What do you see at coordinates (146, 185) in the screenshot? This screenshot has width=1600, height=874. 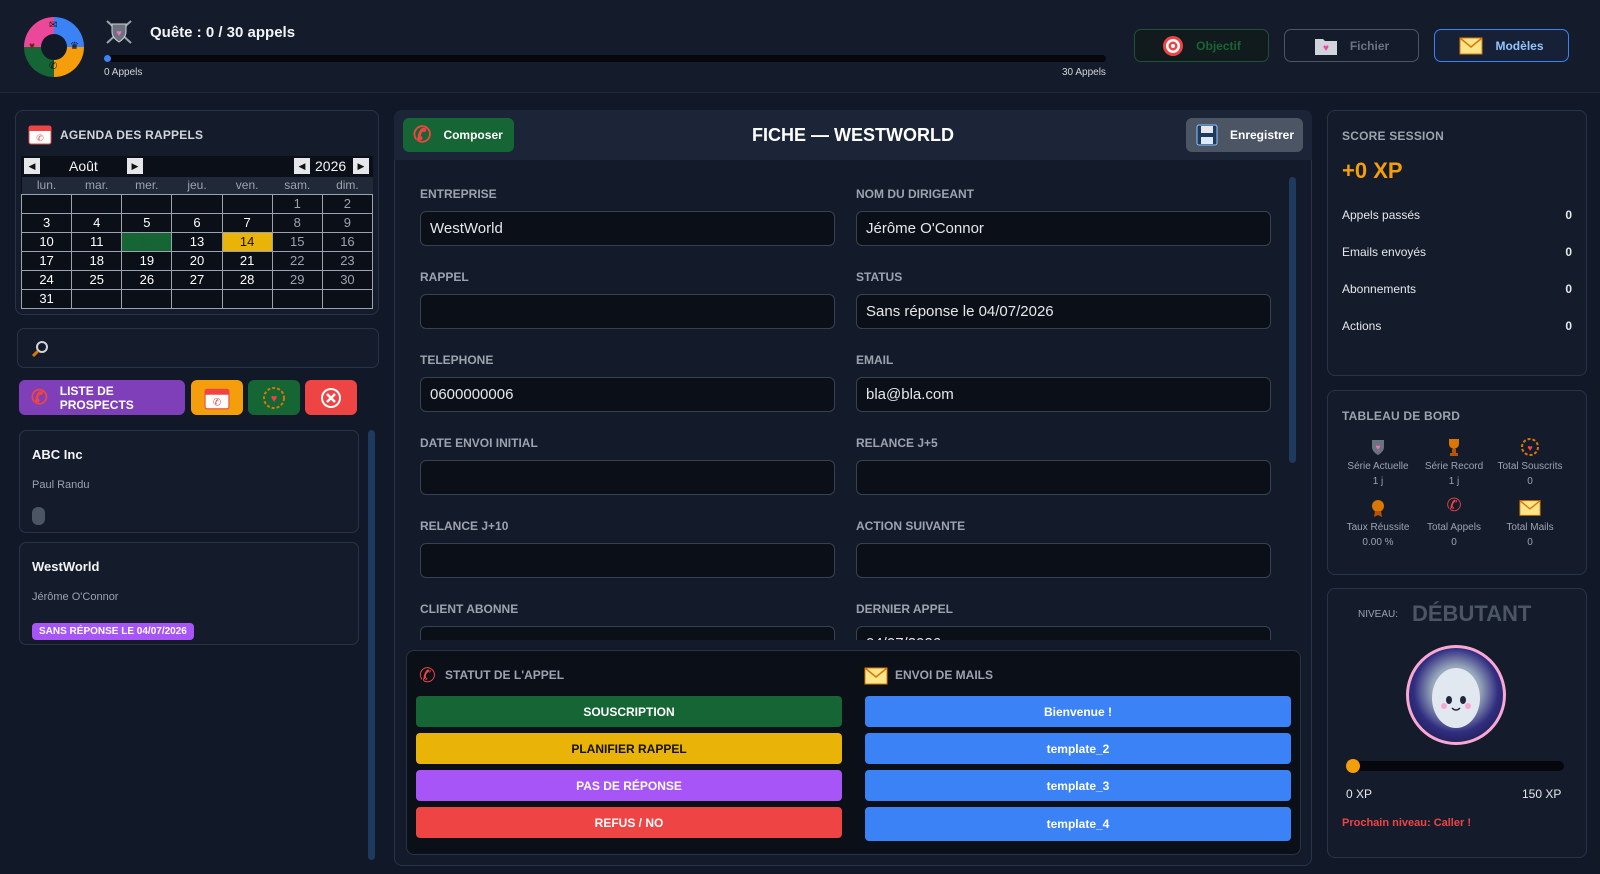 I see `weekday-header: mer.` at bounding box center [146, 185].